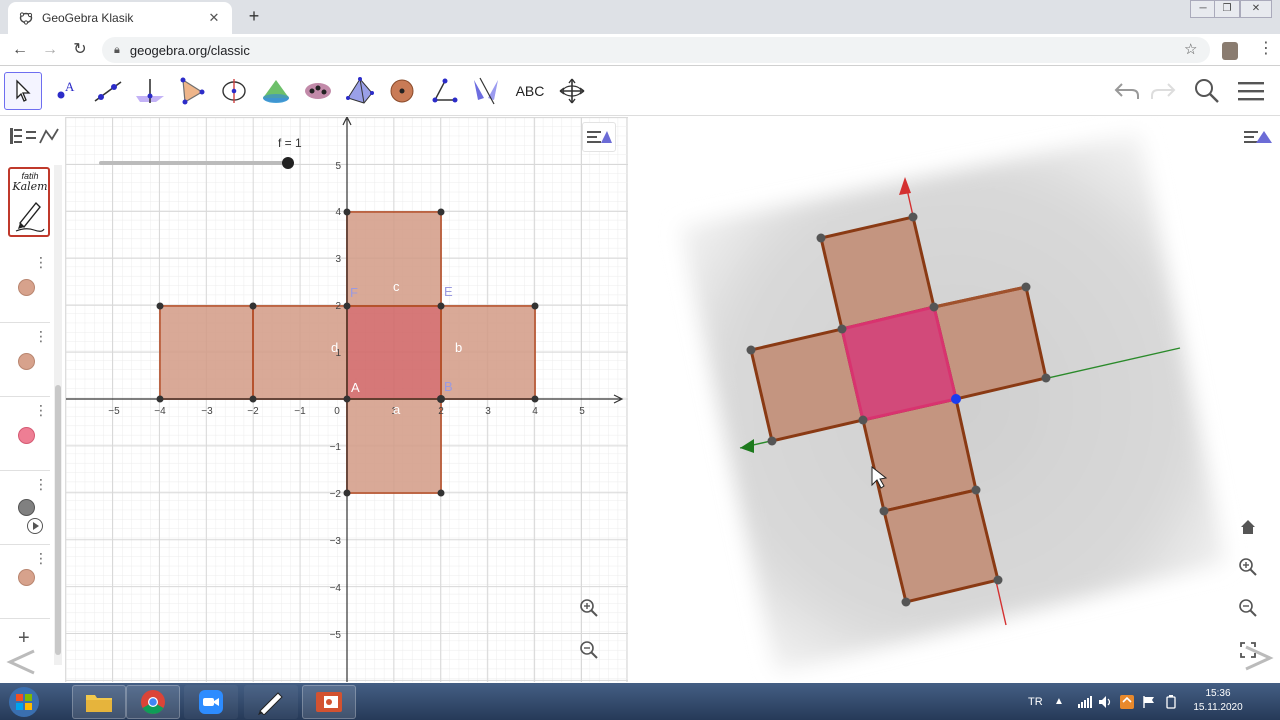 This screenshot has width=1280, height=720. What do you see at coordinates (108, 91) in the screenshot?
I see `line-tool-icon` at bounding box center [108, 91].